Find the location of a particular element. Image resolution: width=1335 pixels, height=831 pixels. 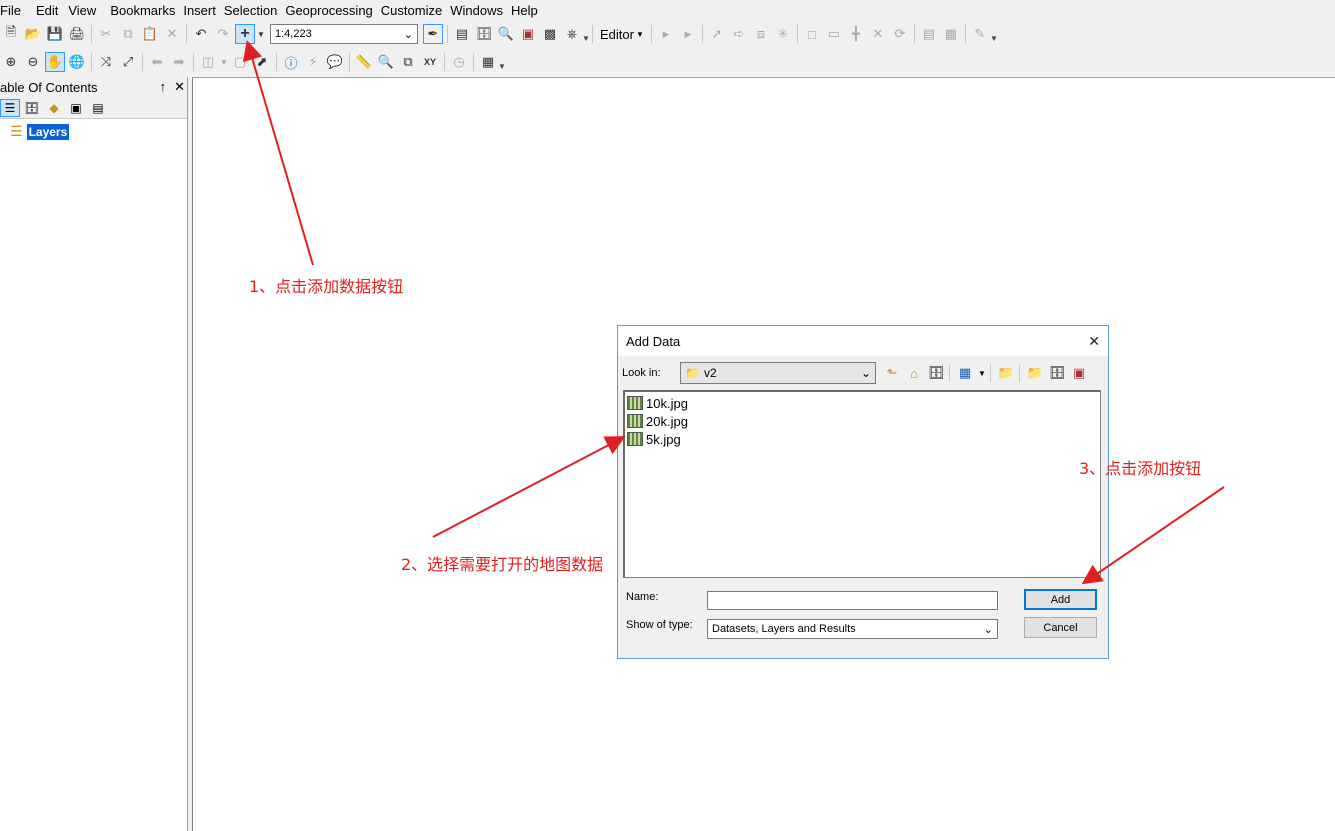

edit-tool-icon: ▸ is located at coordinates (666, 34).